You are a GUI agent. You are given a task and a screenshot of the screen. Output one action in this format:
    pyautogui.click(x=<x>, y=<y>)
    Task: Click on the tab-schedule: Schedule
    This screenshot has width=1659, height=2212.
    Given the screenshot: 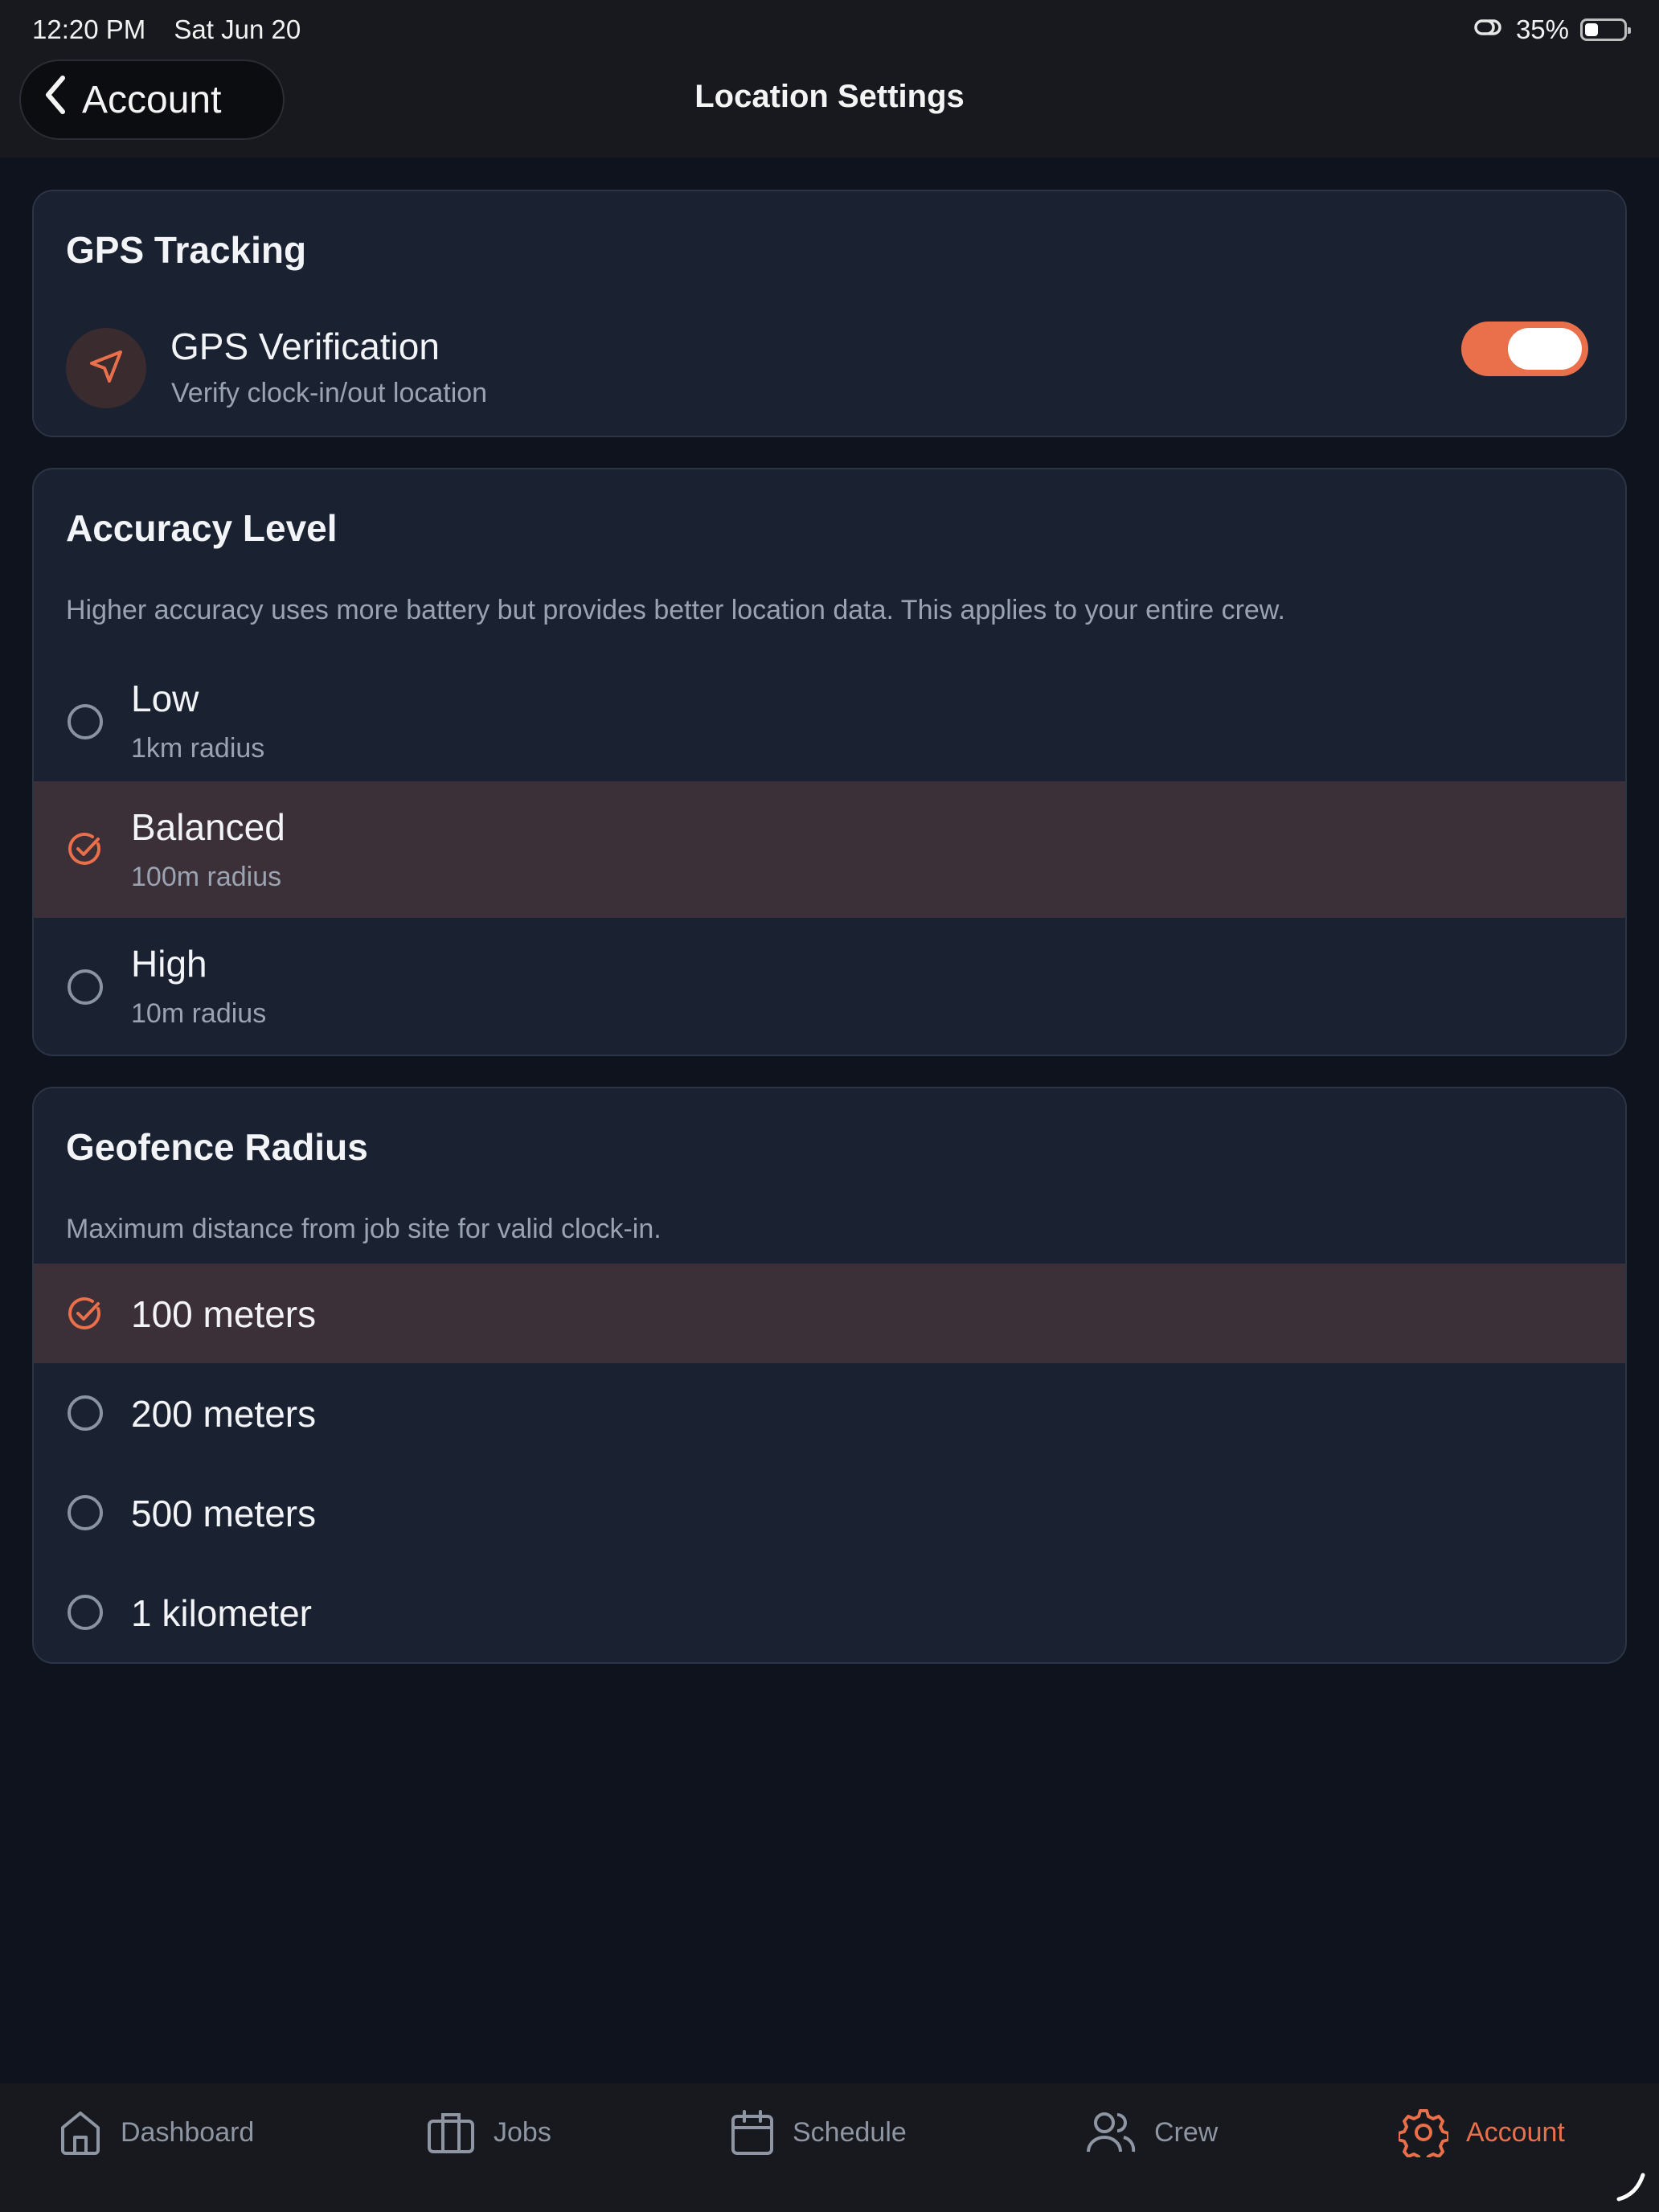 What is the action you would take?
    pyautogui.click(x=818, y=2132)
    